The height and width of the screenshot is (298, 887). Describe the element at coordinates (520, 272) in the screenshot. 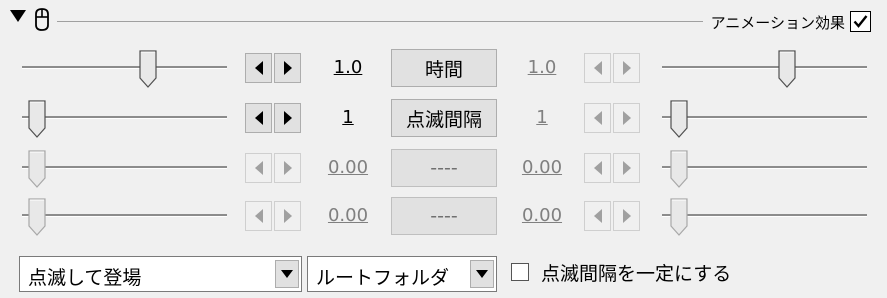

I see `constant-interval-checkbox` at that location.